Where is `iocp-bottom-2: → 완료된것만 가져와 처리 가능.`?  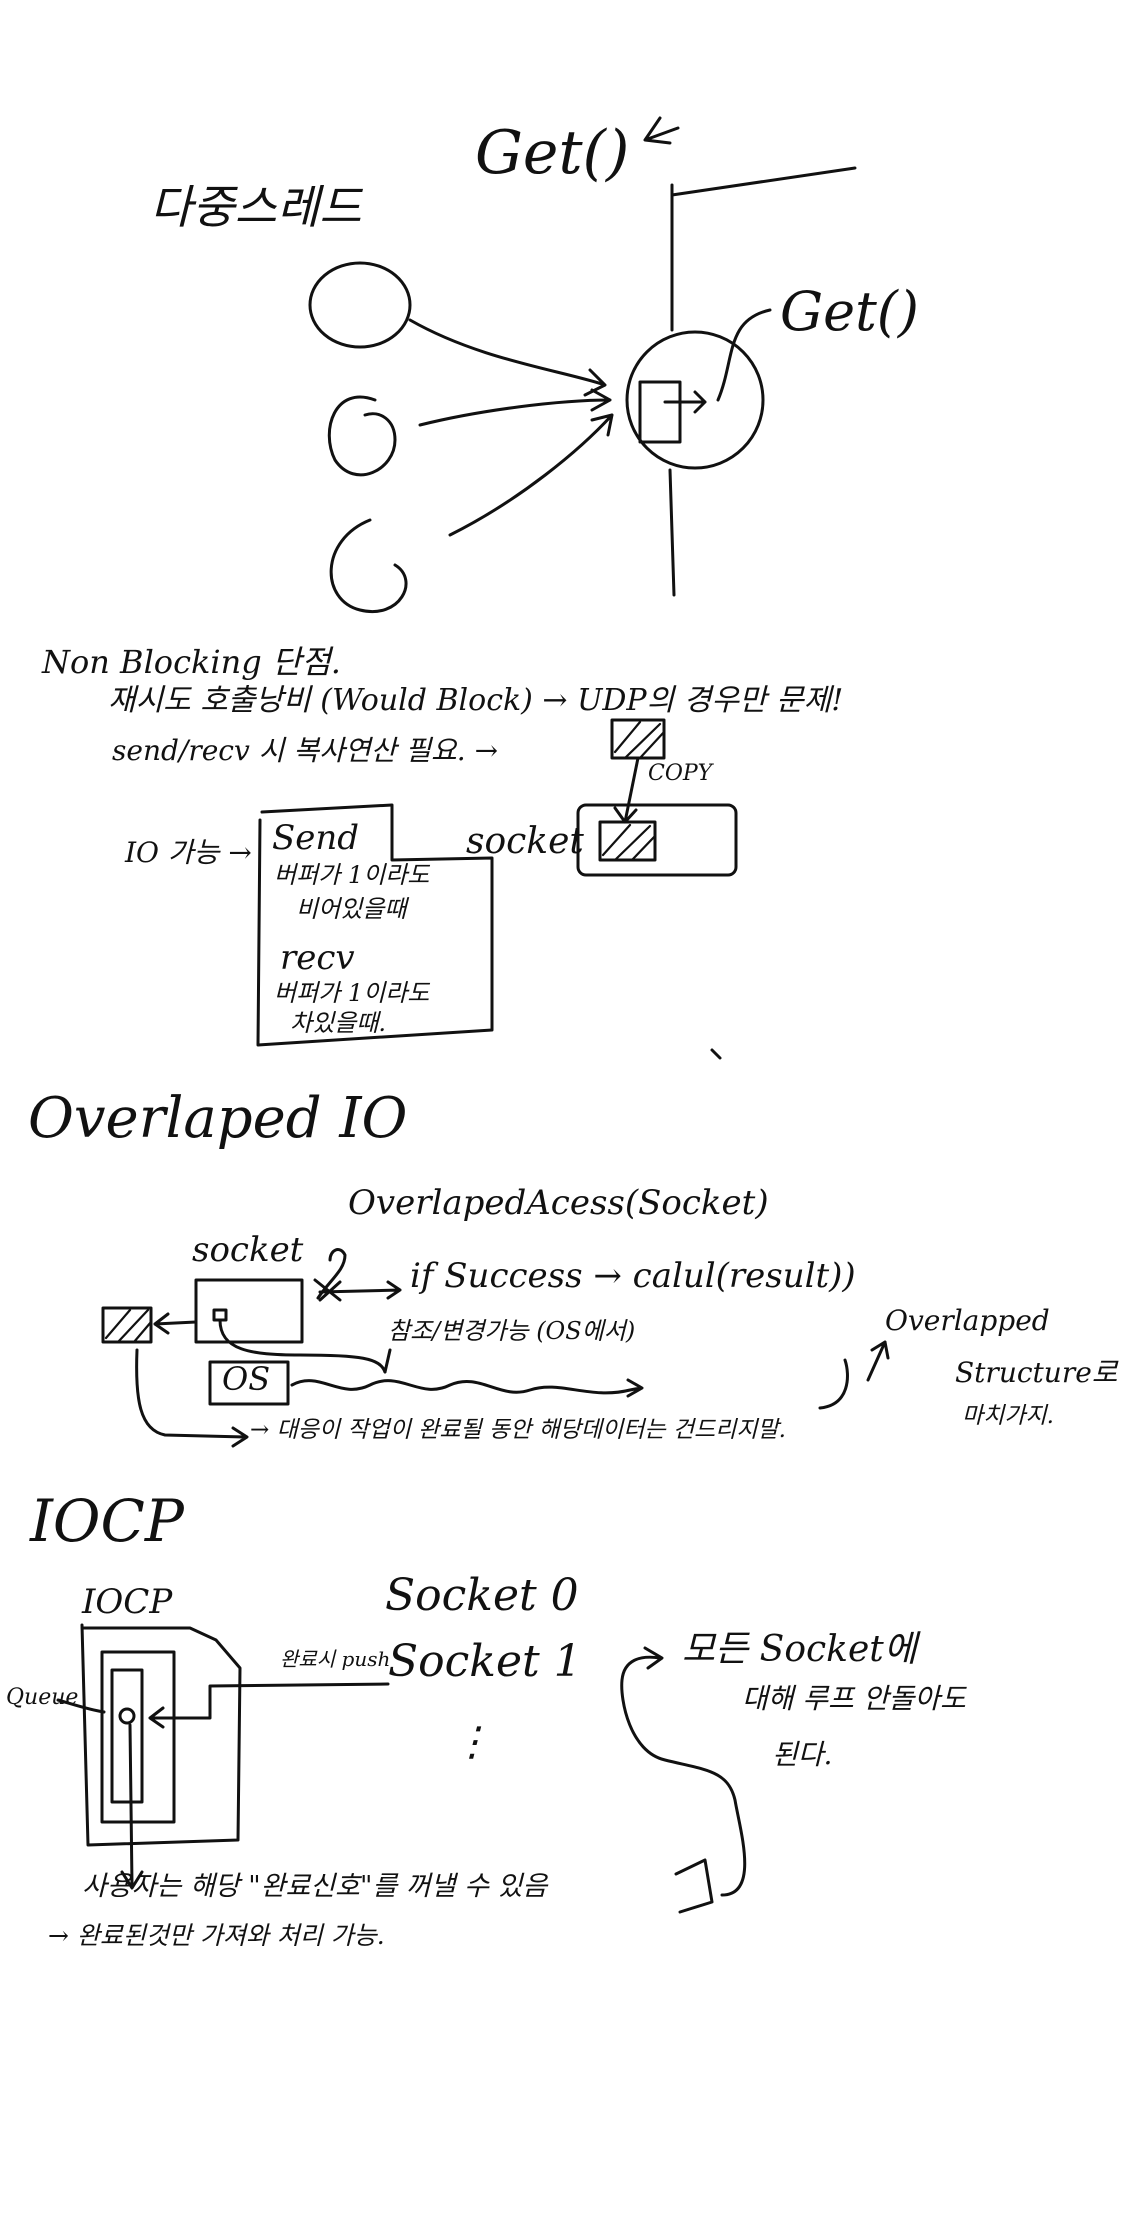
iocp-bottom-2: → 완료된것만 가져와 처리 가능. is located at coordinates (216, 1935).